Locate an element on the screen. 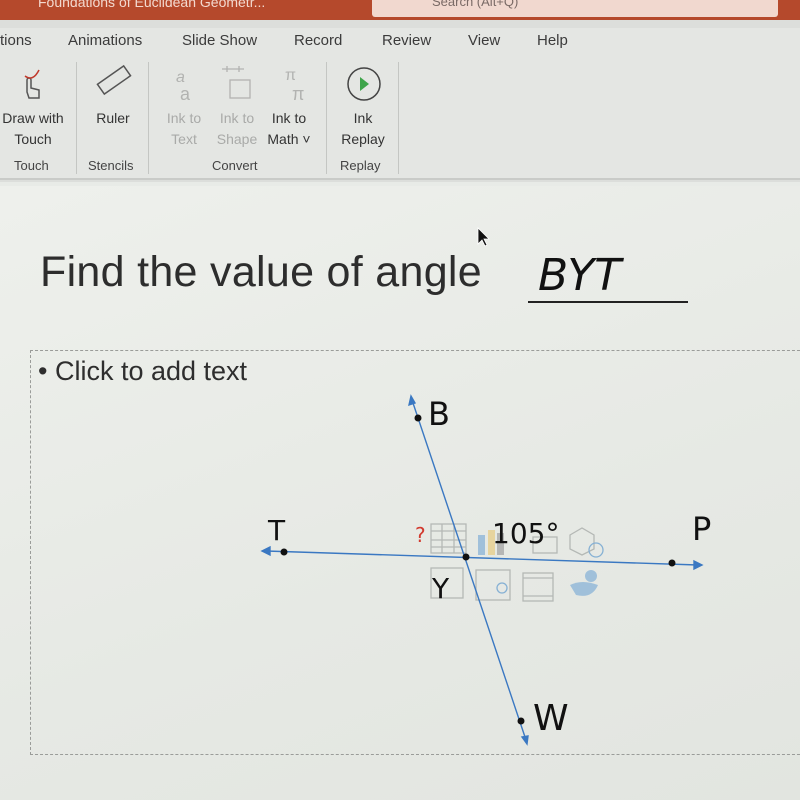 This screenshot has width=800, height=800. label-p: P is located at coordinates (701, 529).